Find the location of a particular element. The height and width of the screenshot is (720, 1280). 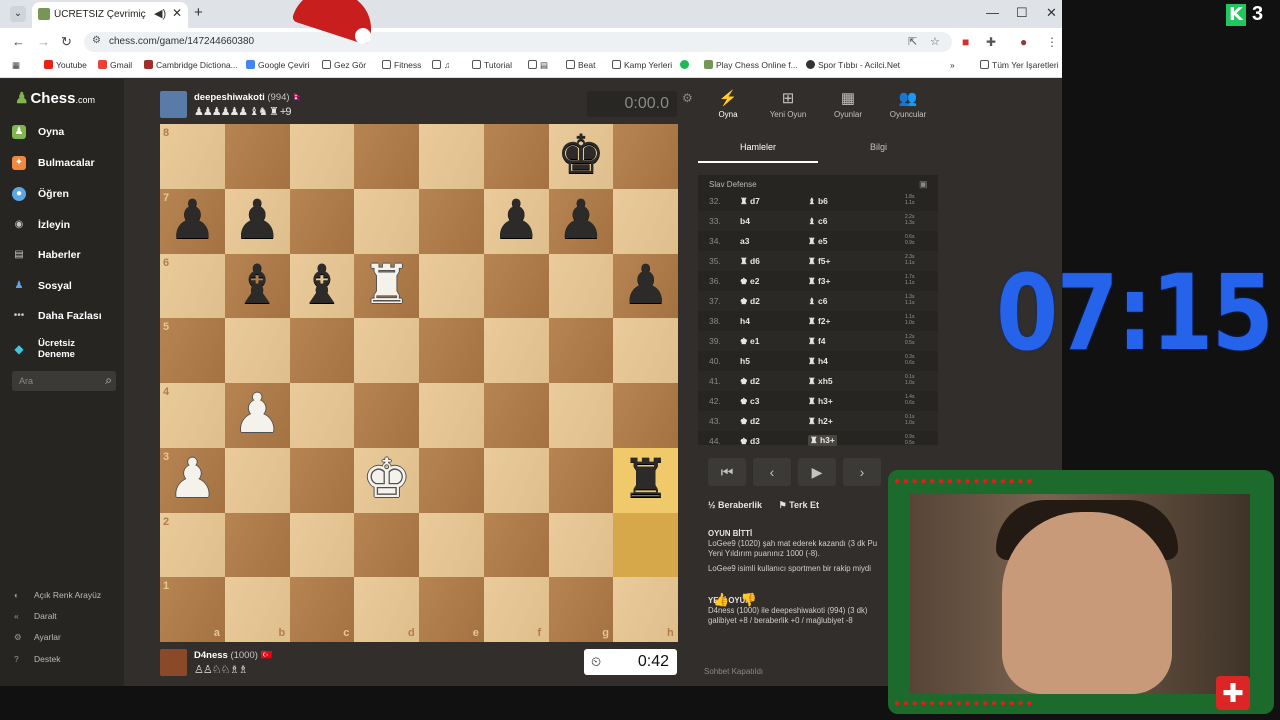

board-settings-icon: ⚙ is located at coordinates (687, 98).